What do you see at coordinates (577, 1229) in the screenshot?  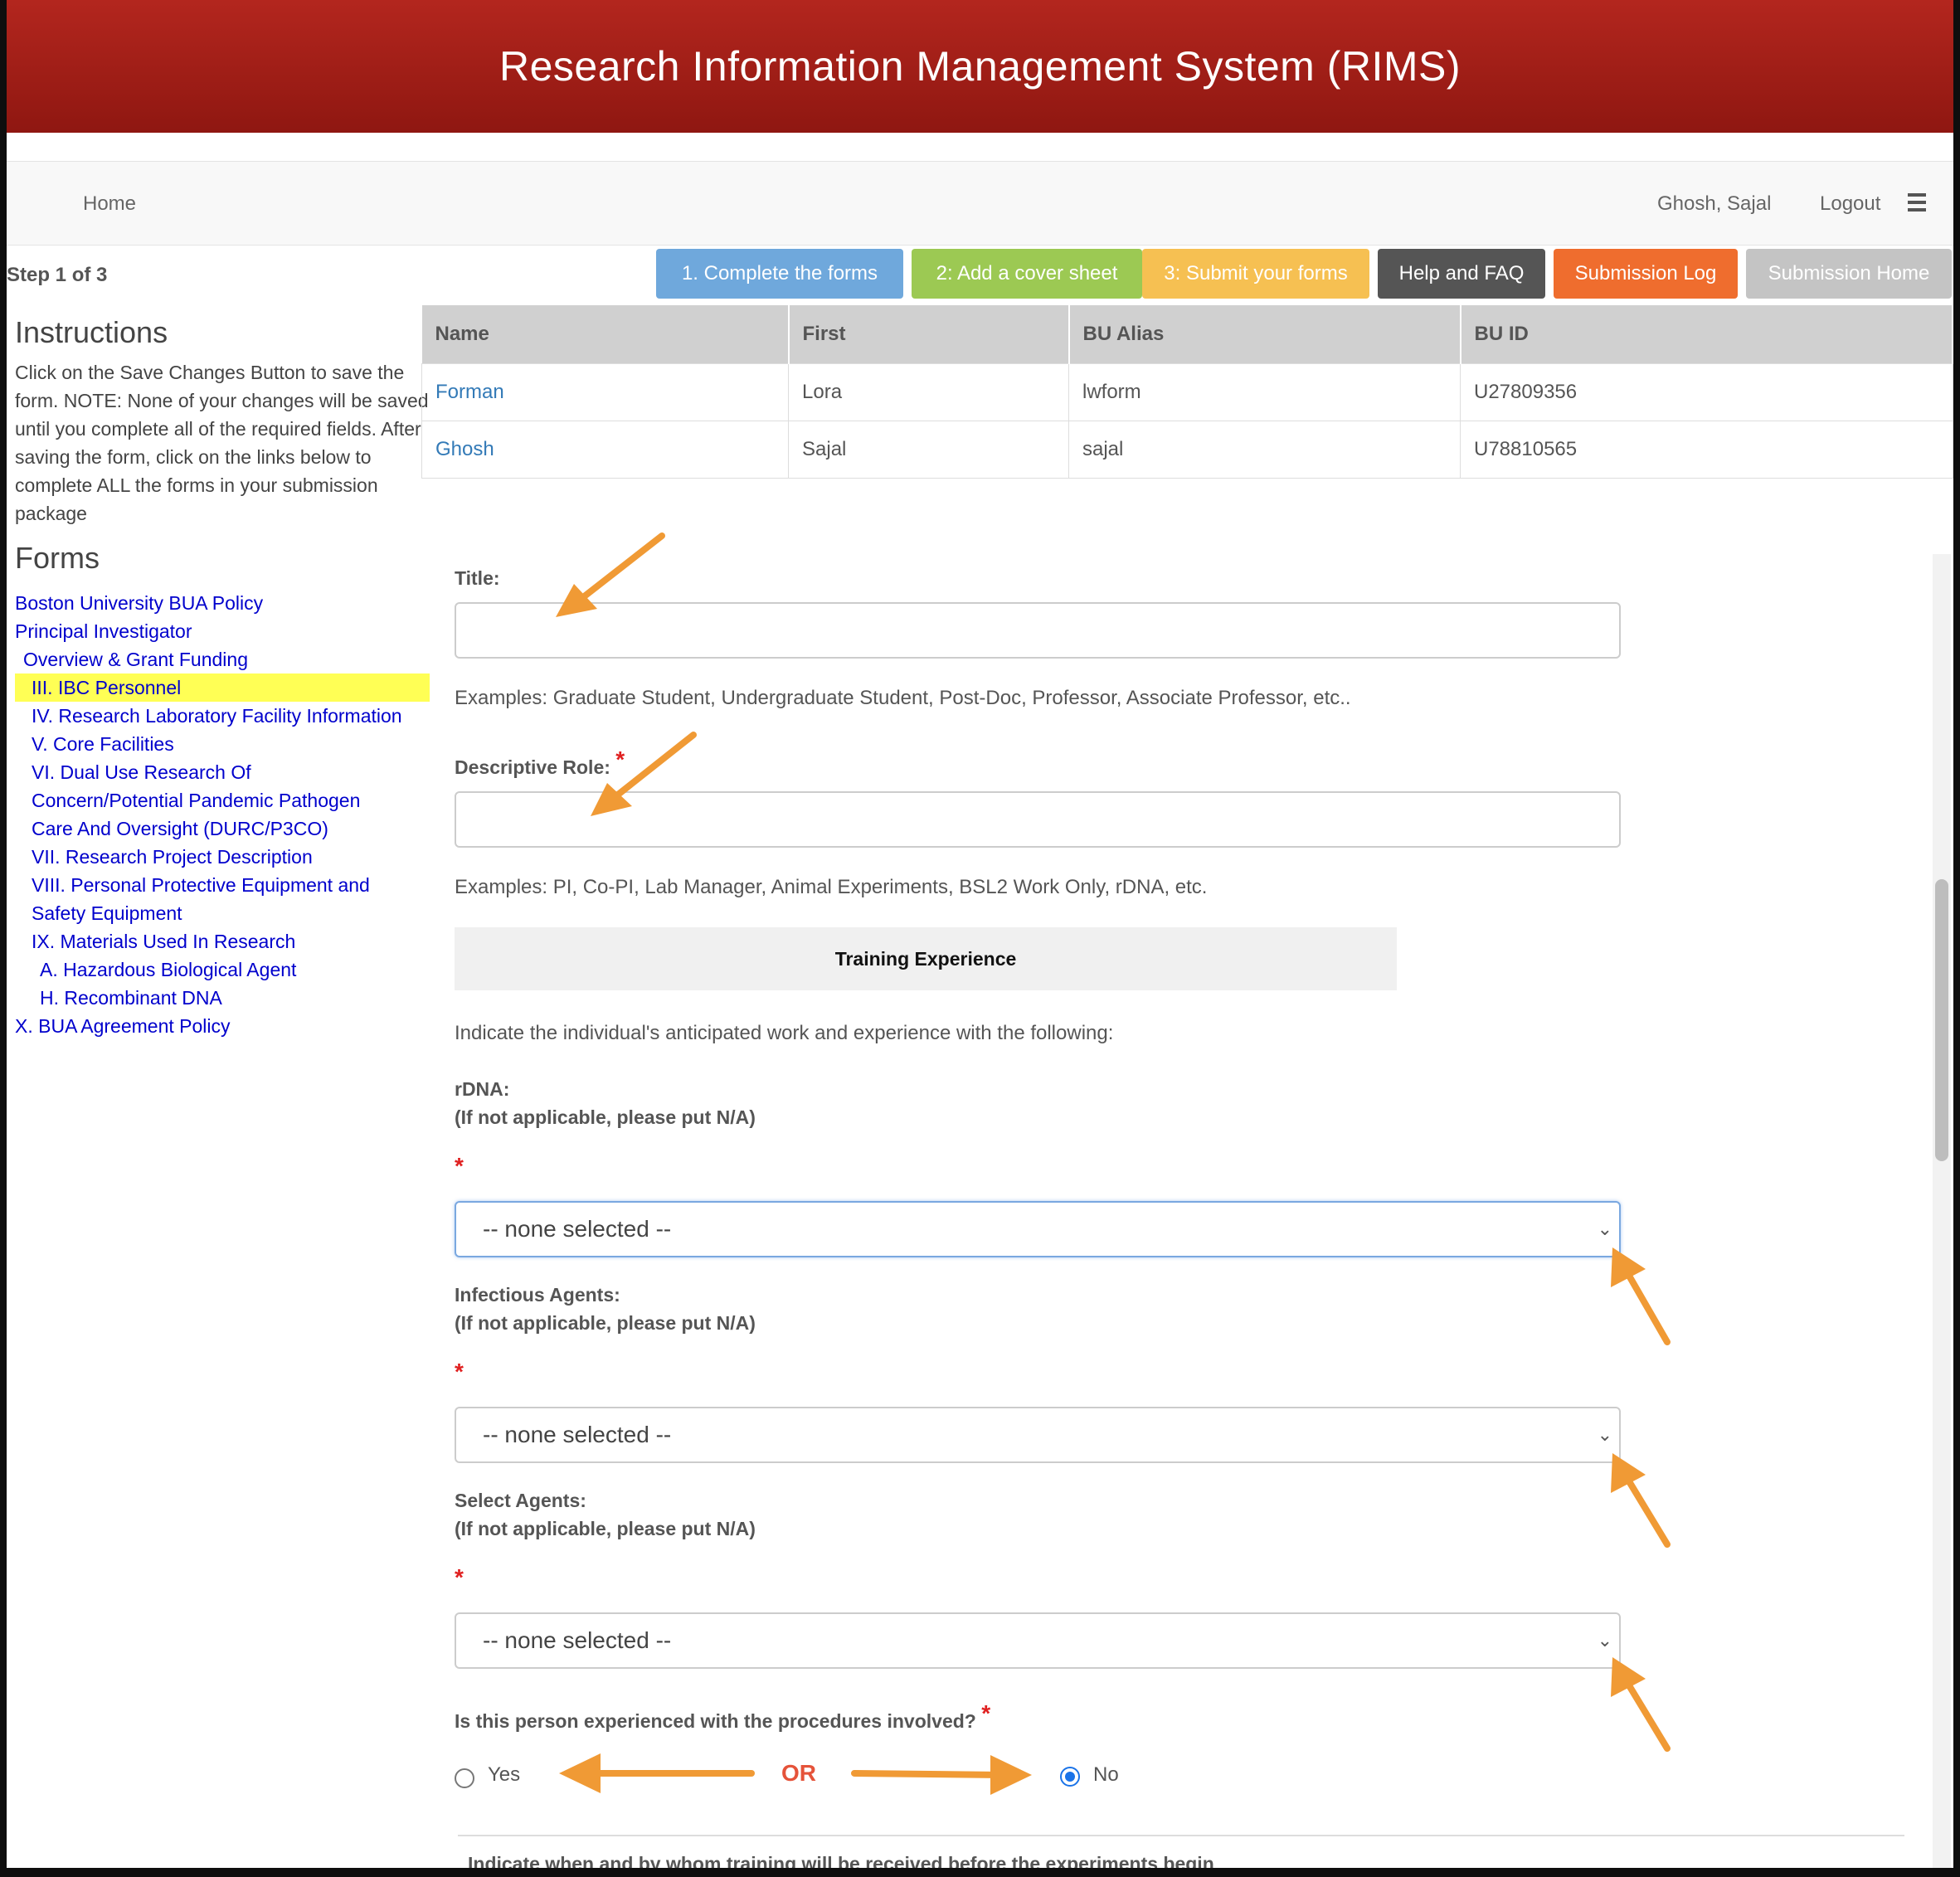 I see `rdna-select-value: -- none selected --` at bounding box center [577, 1229].